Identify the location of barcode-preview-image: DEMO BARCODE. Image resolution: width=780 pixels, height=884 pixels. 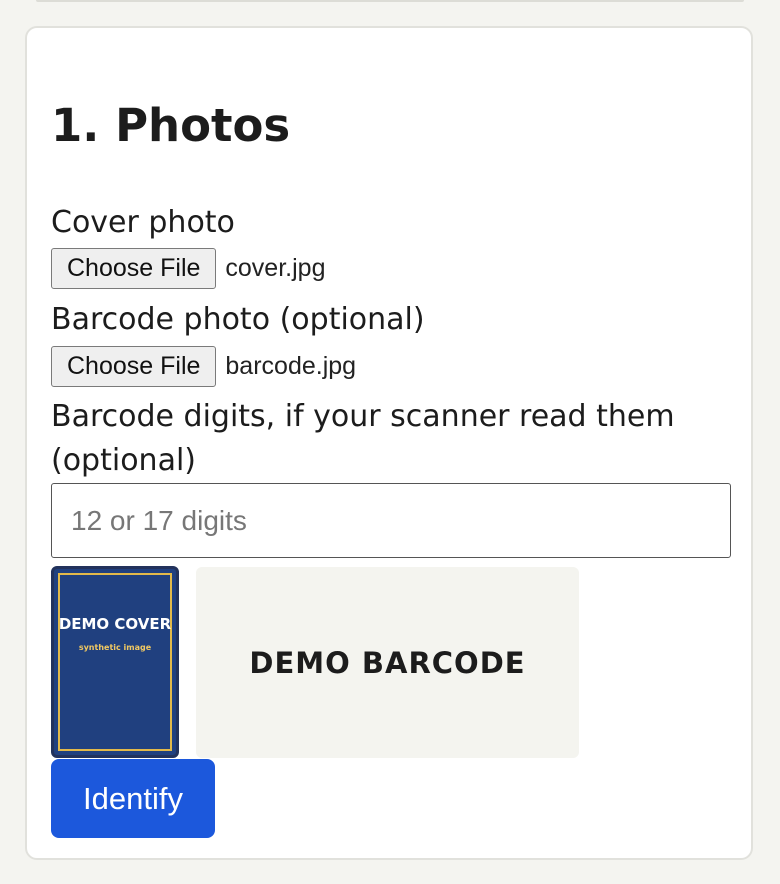
(387, 662).